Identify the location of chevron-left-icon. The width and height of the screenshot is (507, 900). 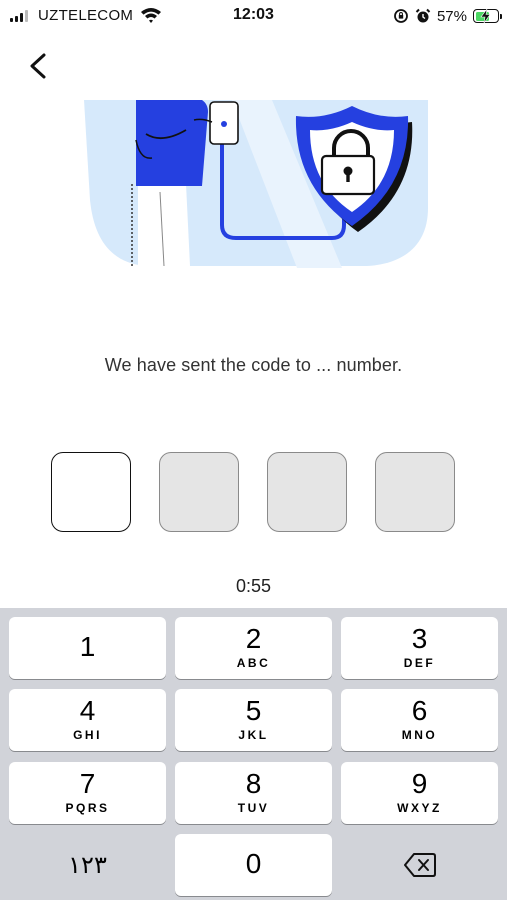
(38, 66).